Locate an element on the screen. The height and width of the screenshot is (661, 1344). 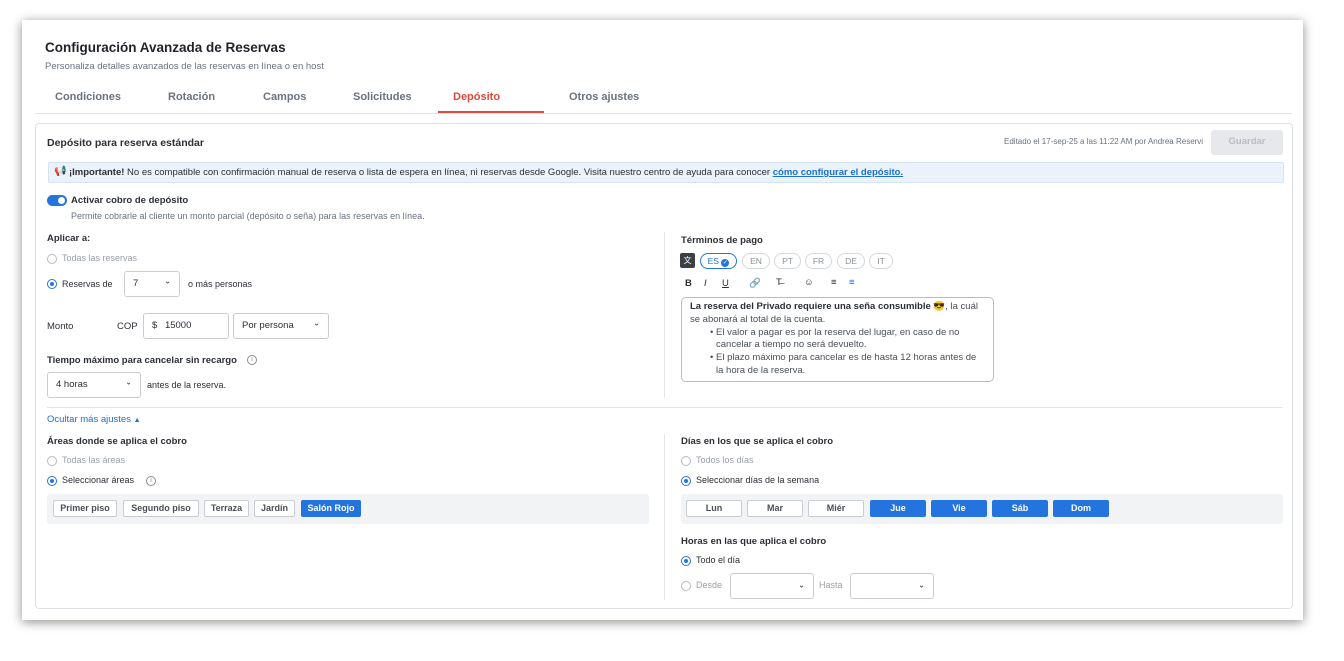
amount-unit-value: Por persona is located at coordinates (268, 325).